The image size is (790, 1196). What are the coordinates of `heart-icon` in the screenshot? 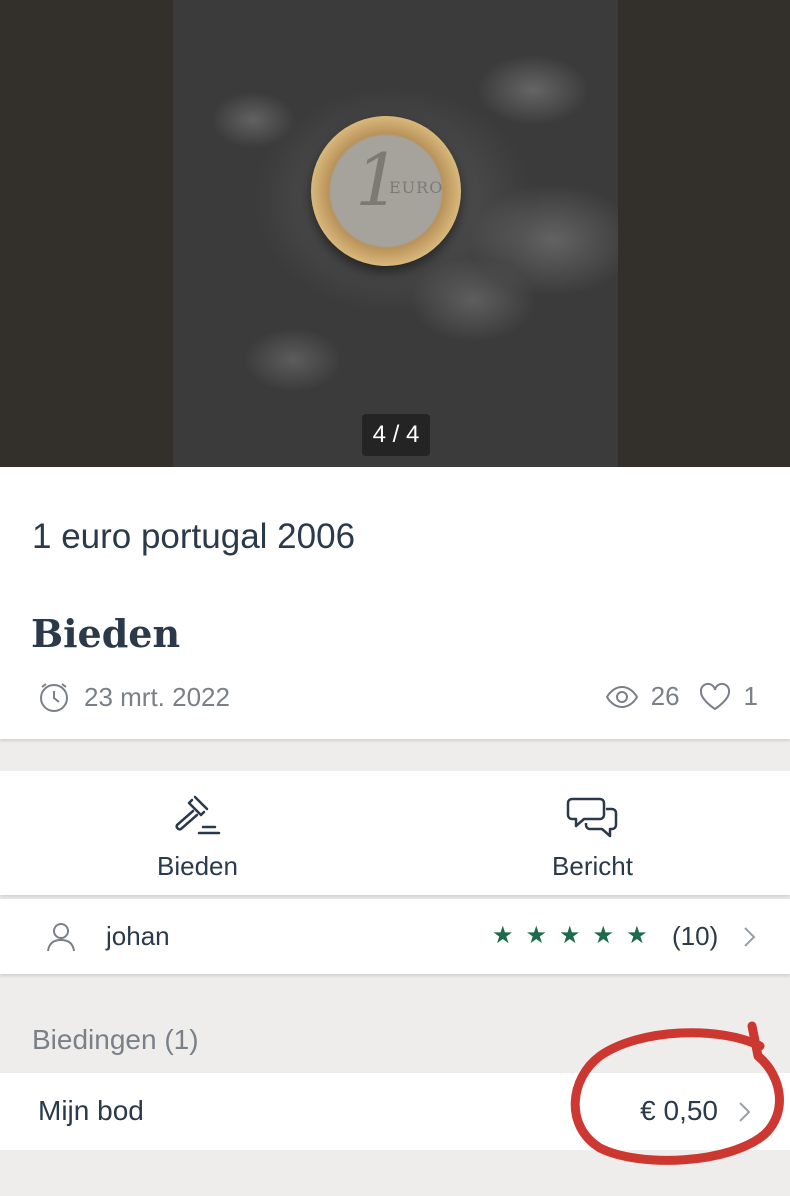 It's located at (715, 697).